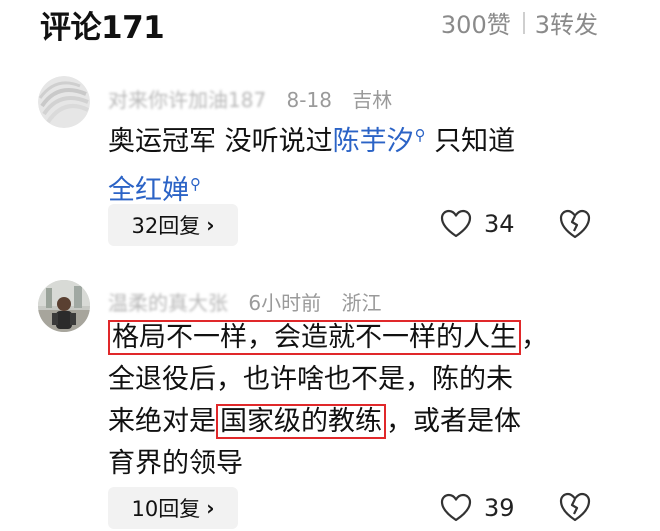  Describe the element at coordinates (523, 22) in the screenshot. I see `stats-divider` at that location.